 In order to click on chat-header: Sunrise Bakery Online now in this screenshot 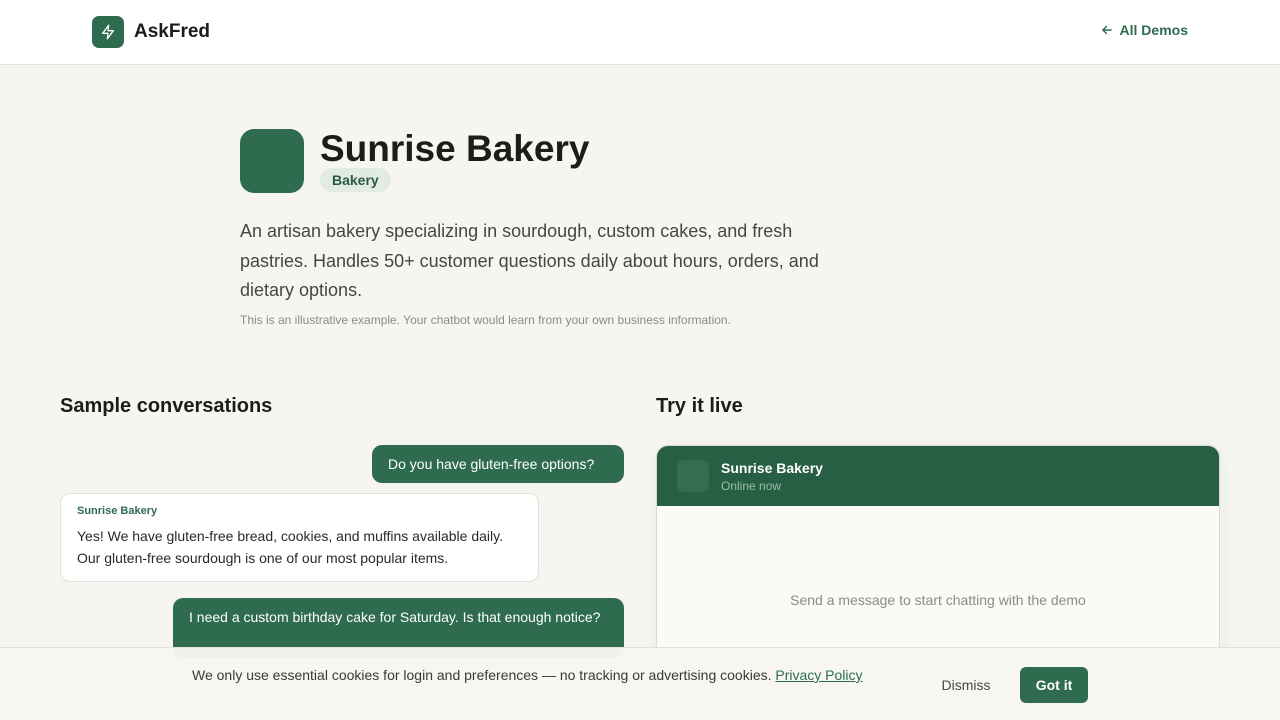, I will do `click(938, 476)`.